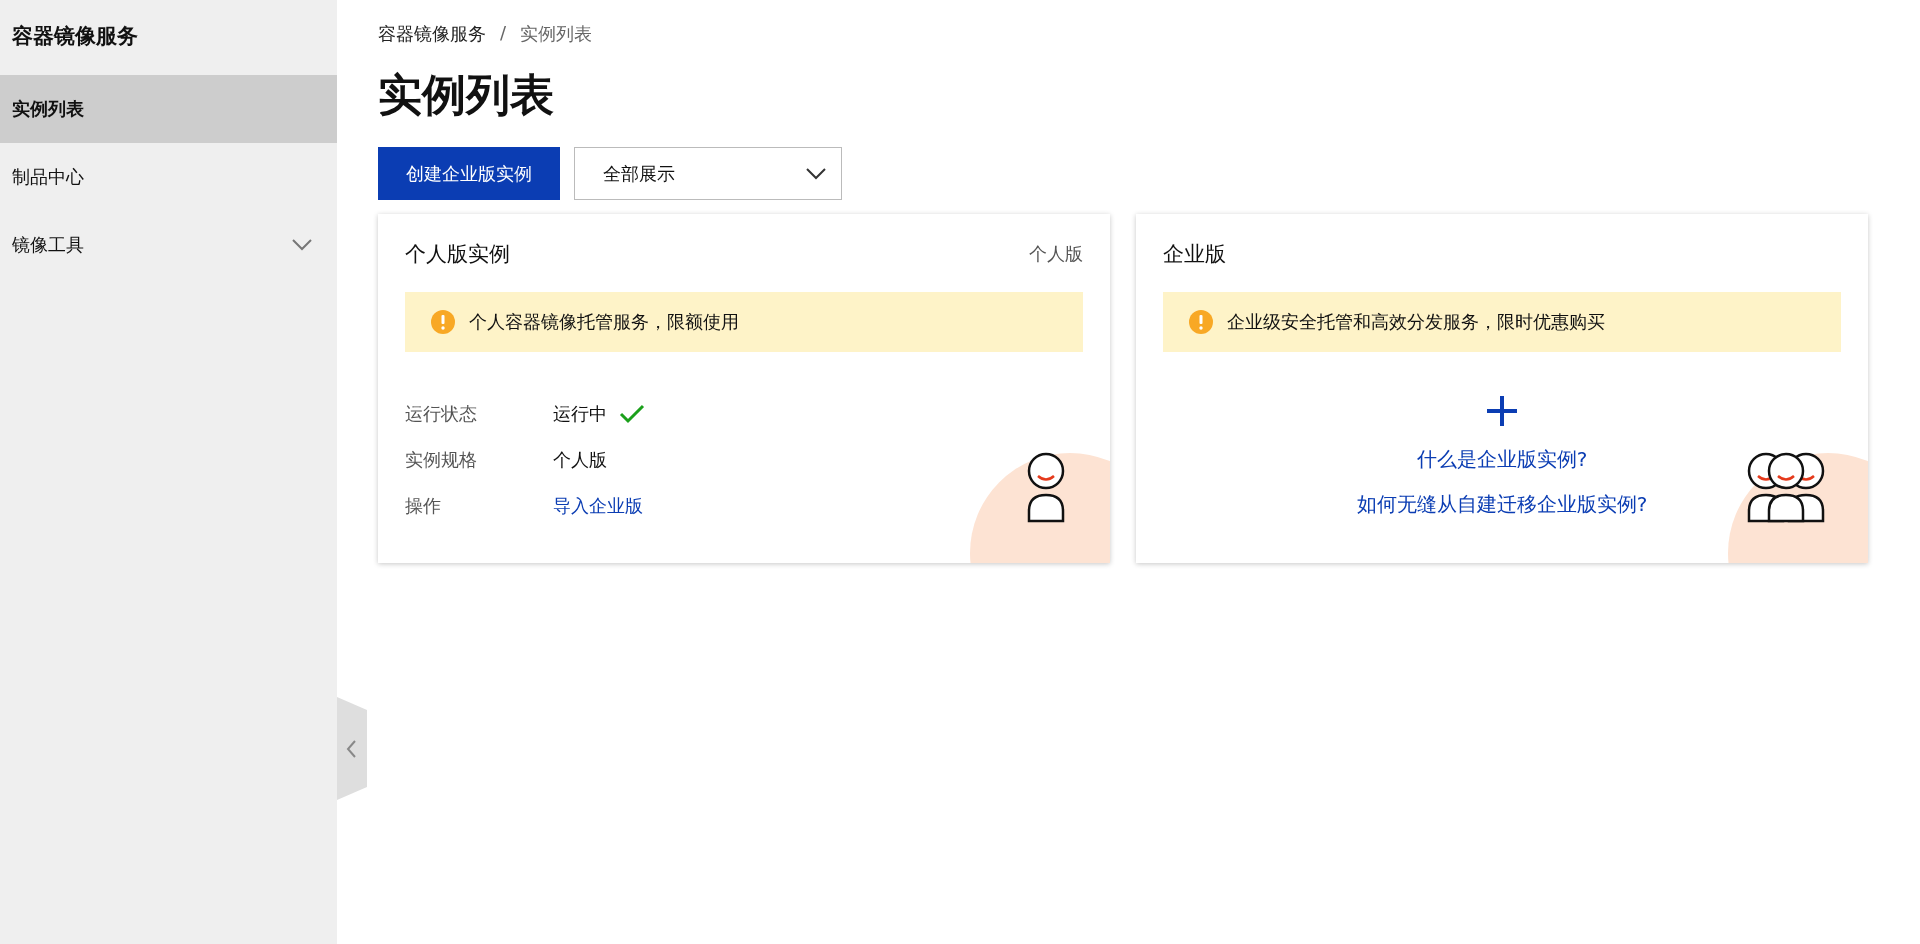 The image size is (1920, 944). I want to click on import-link: 导入企业版, so click(598, 506).